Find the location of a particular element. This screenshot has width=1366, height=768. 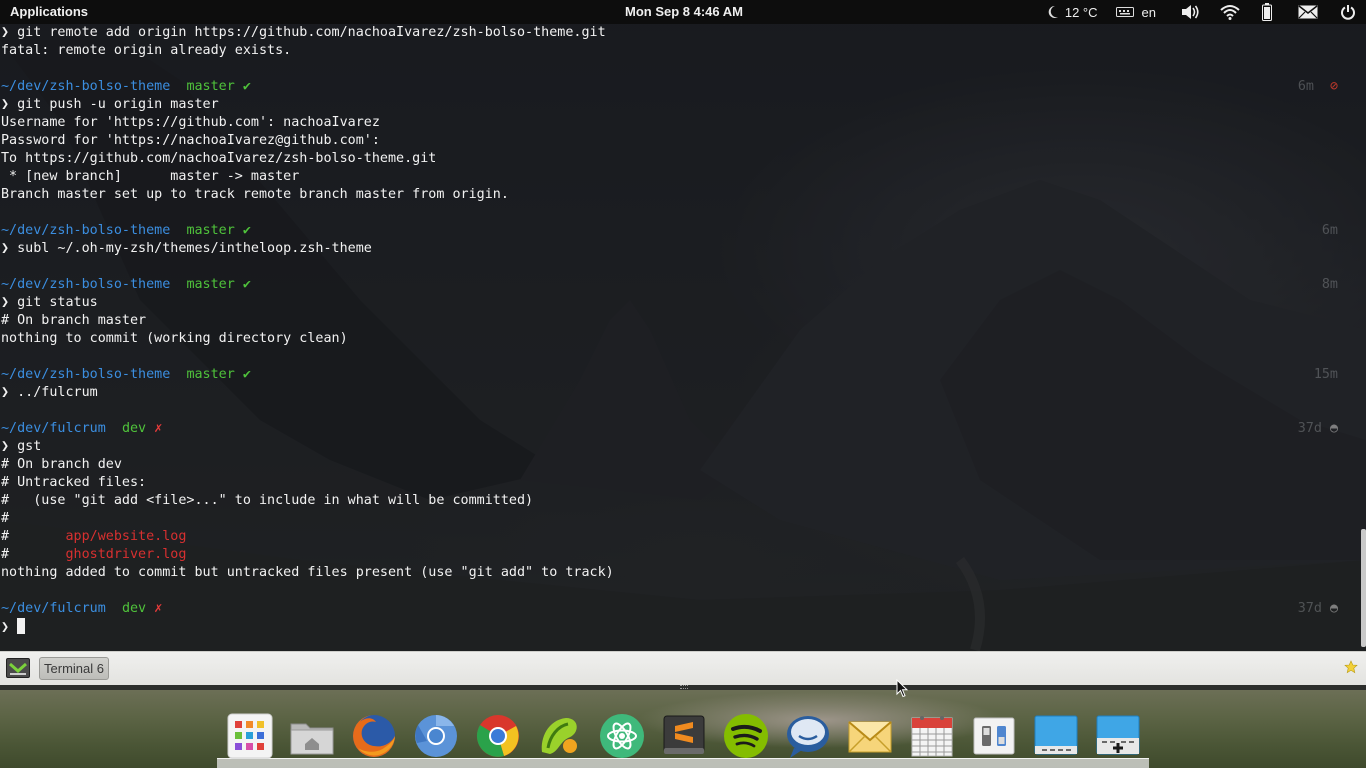

show-desktop-icon is located at coordinates (18, 668).